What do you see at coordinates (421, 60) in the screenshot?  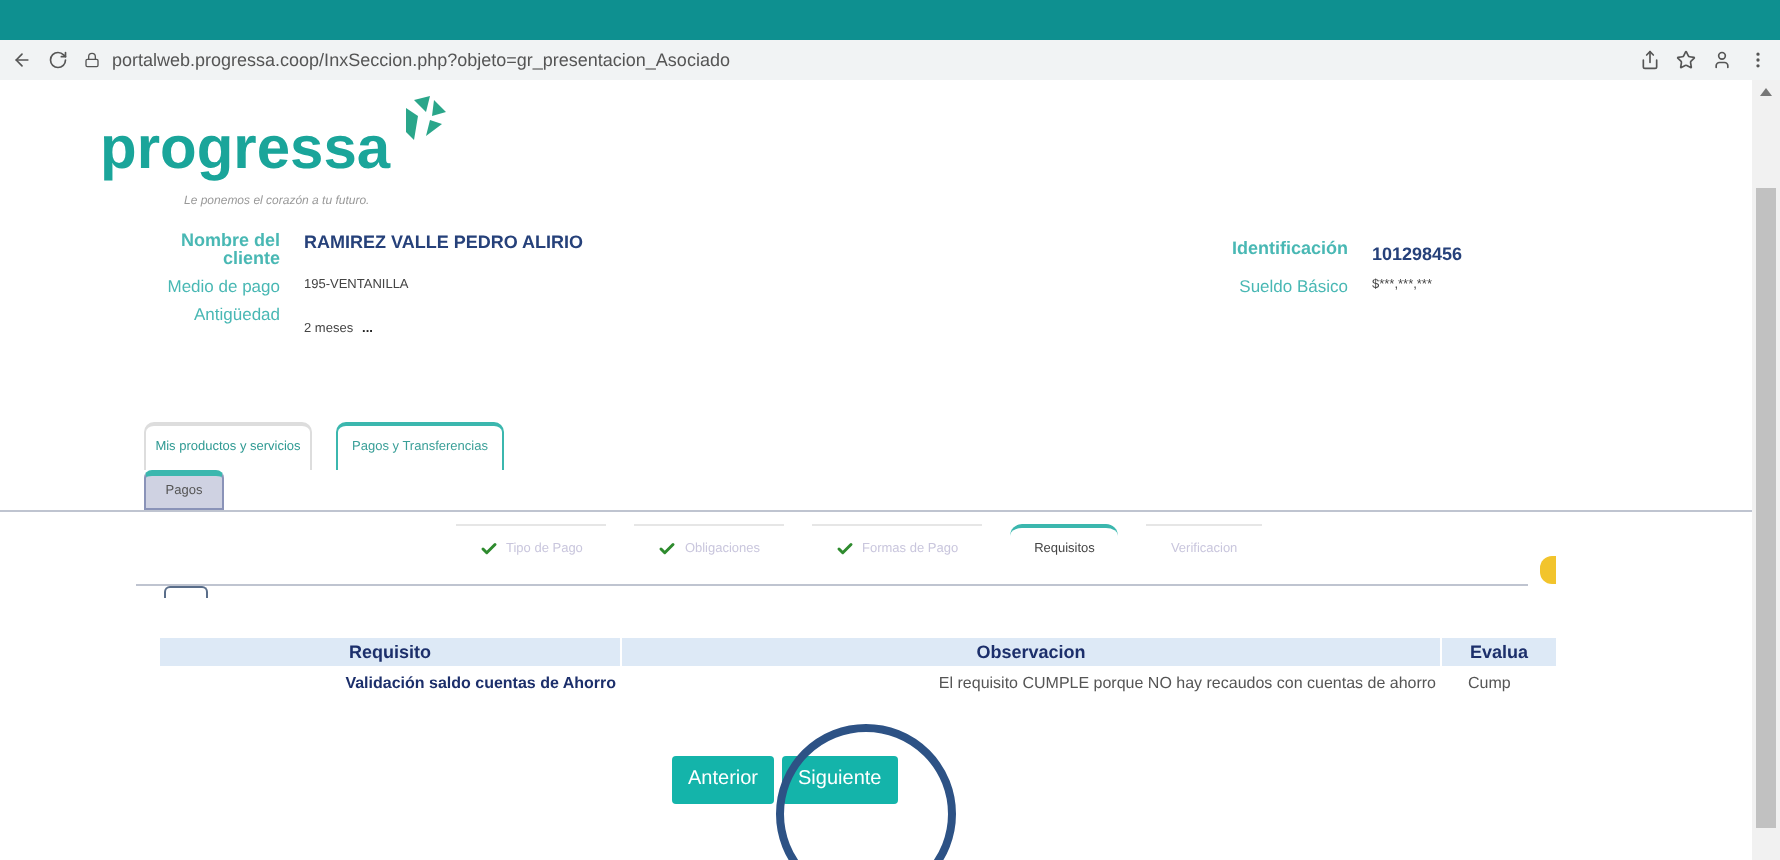 I see `address-field: portalweb.progressa.coop/InxSeccion.php?objeto=gr_presentacion_Asociado` at bounding box center [421, 60].